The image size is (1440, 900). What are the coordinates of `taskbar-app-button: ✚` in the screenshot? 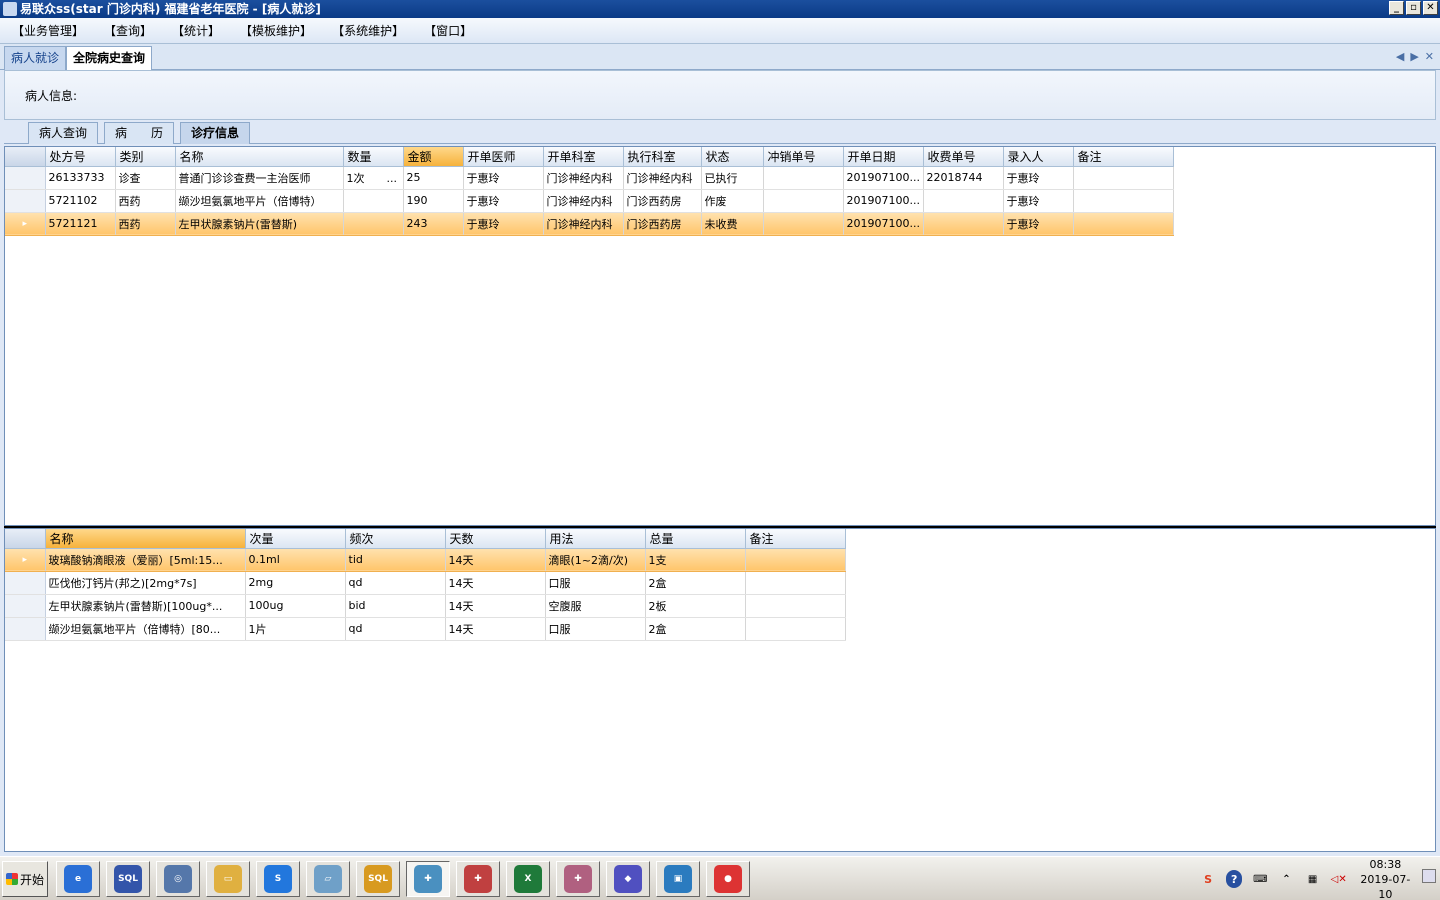 It's located at (428, 879).